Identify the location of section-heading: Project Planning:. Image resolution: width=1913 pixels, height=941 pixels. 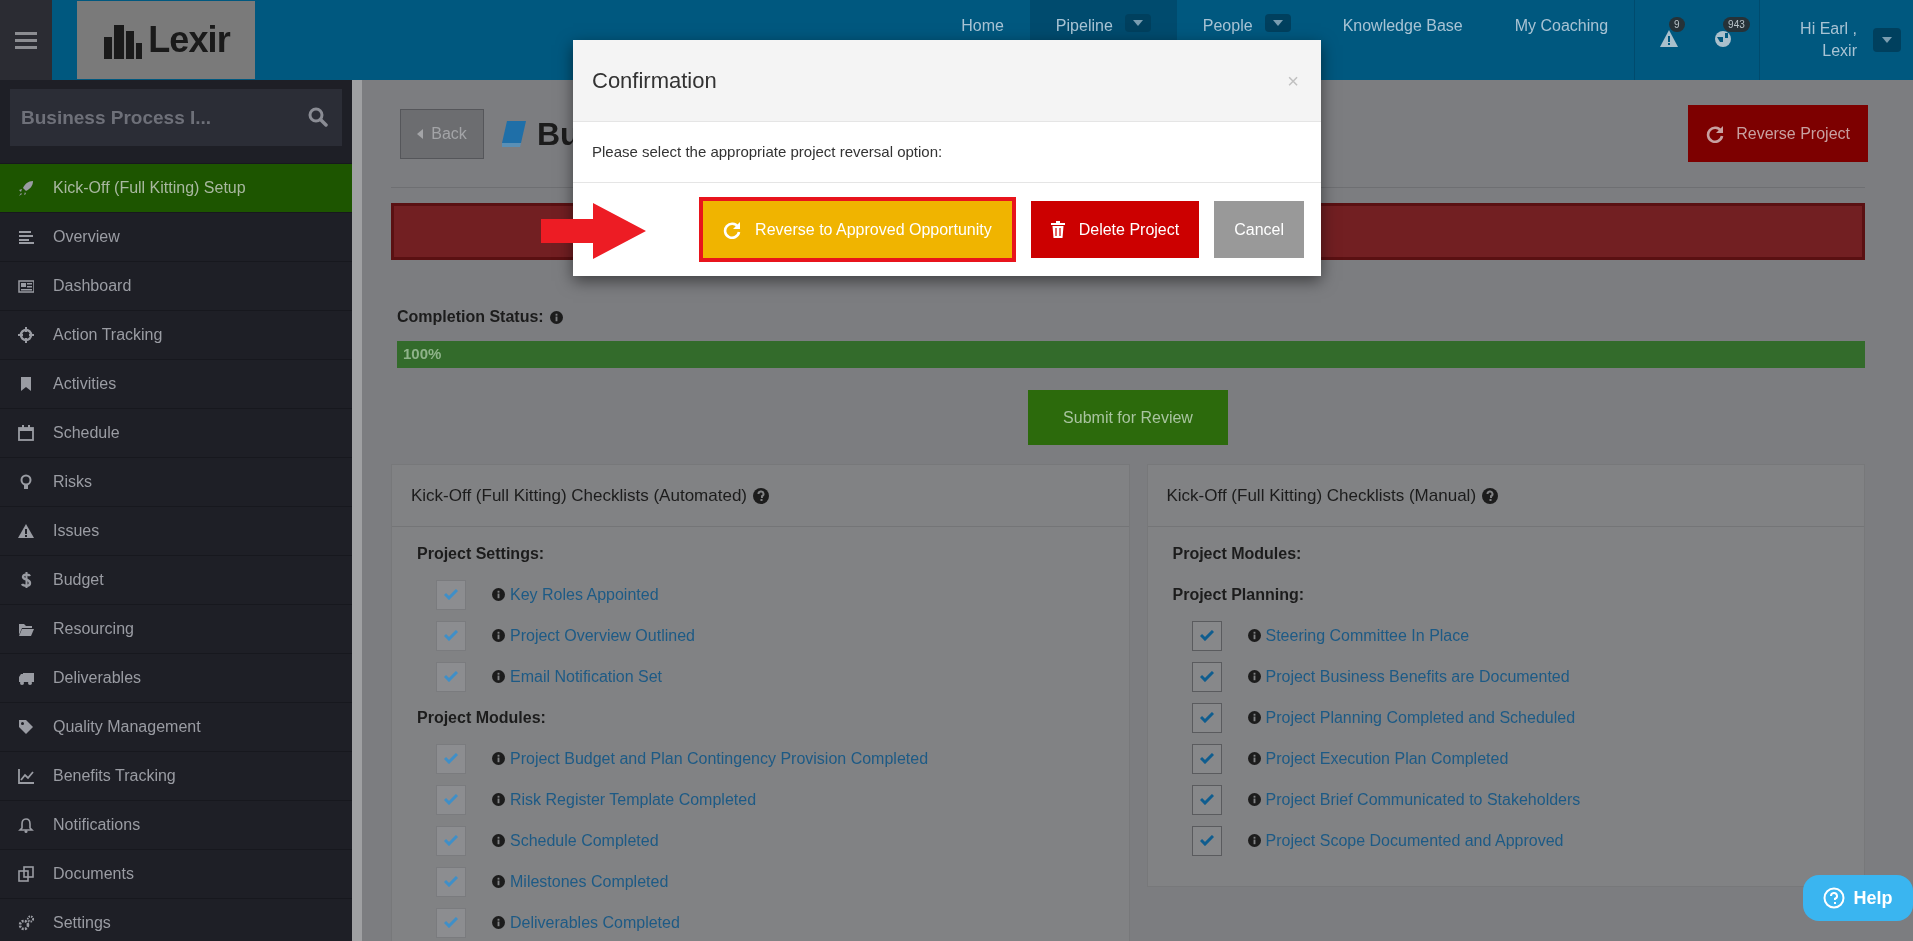
(1239, 594).